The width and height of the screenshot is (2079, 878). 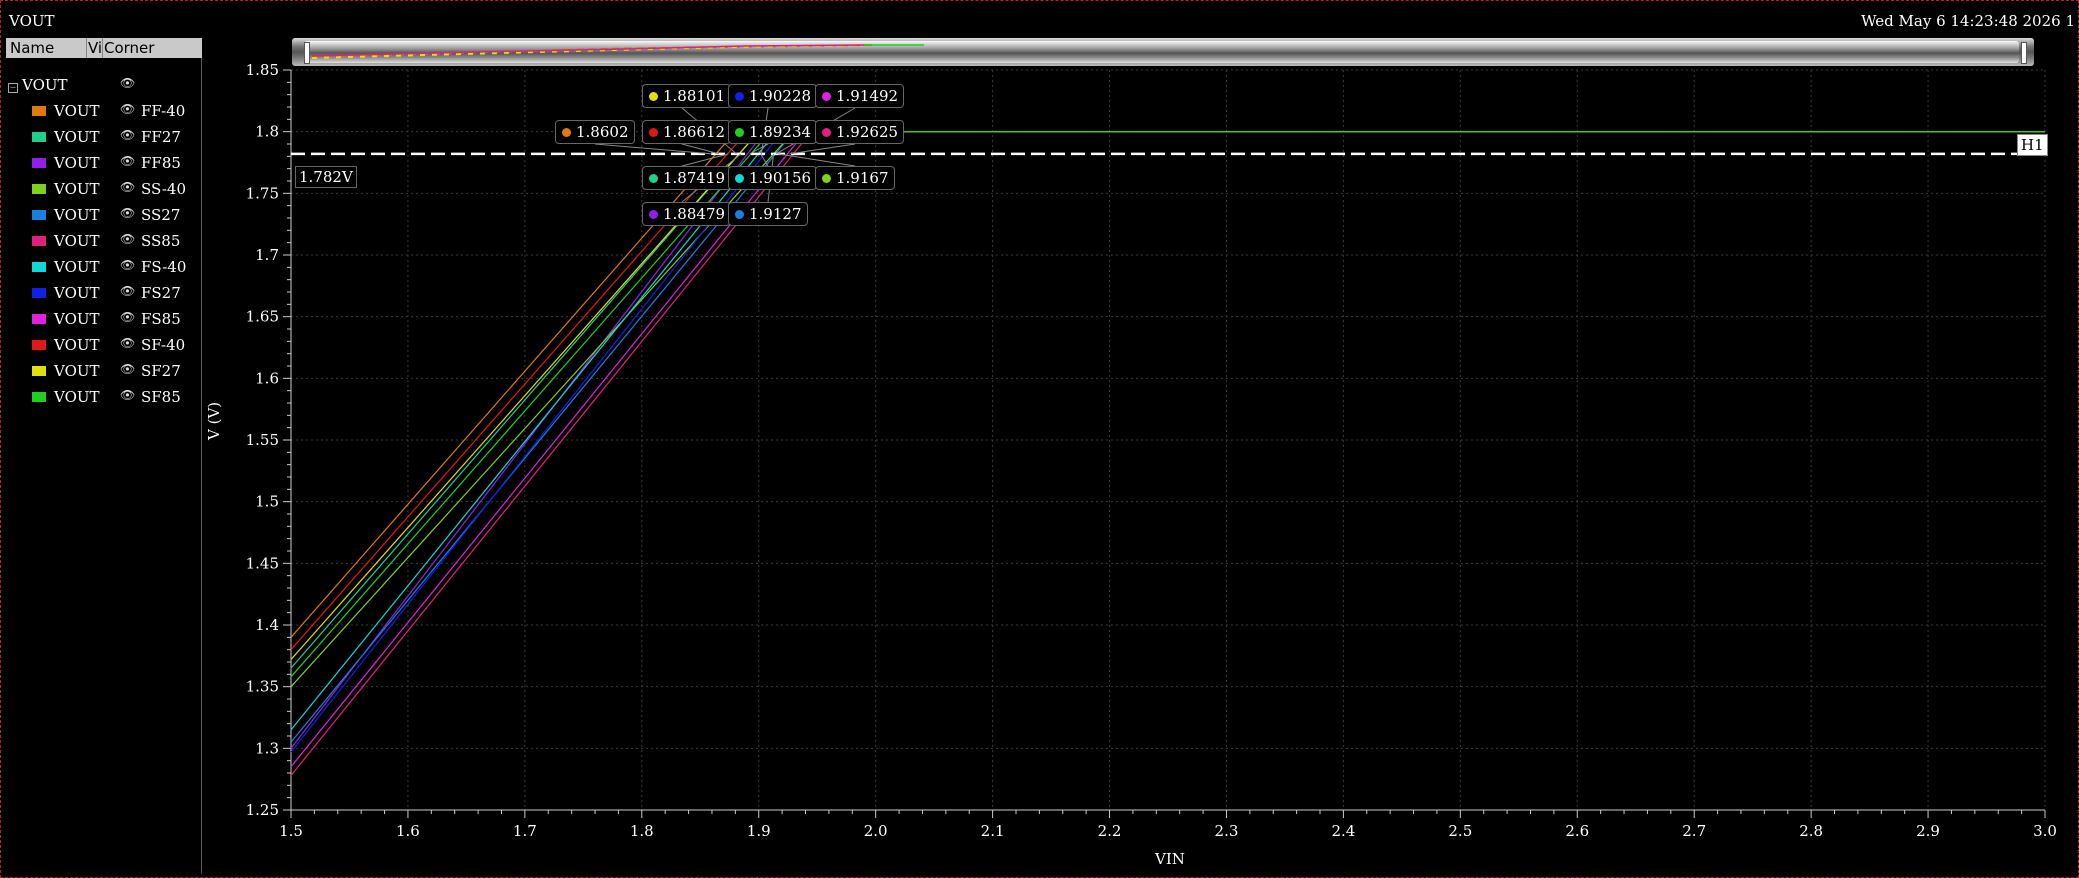 What do you see at coordinates (262, 193) in the screenshot?
I see `y-tick-label: 1.75` at bounding box center [262, 193].